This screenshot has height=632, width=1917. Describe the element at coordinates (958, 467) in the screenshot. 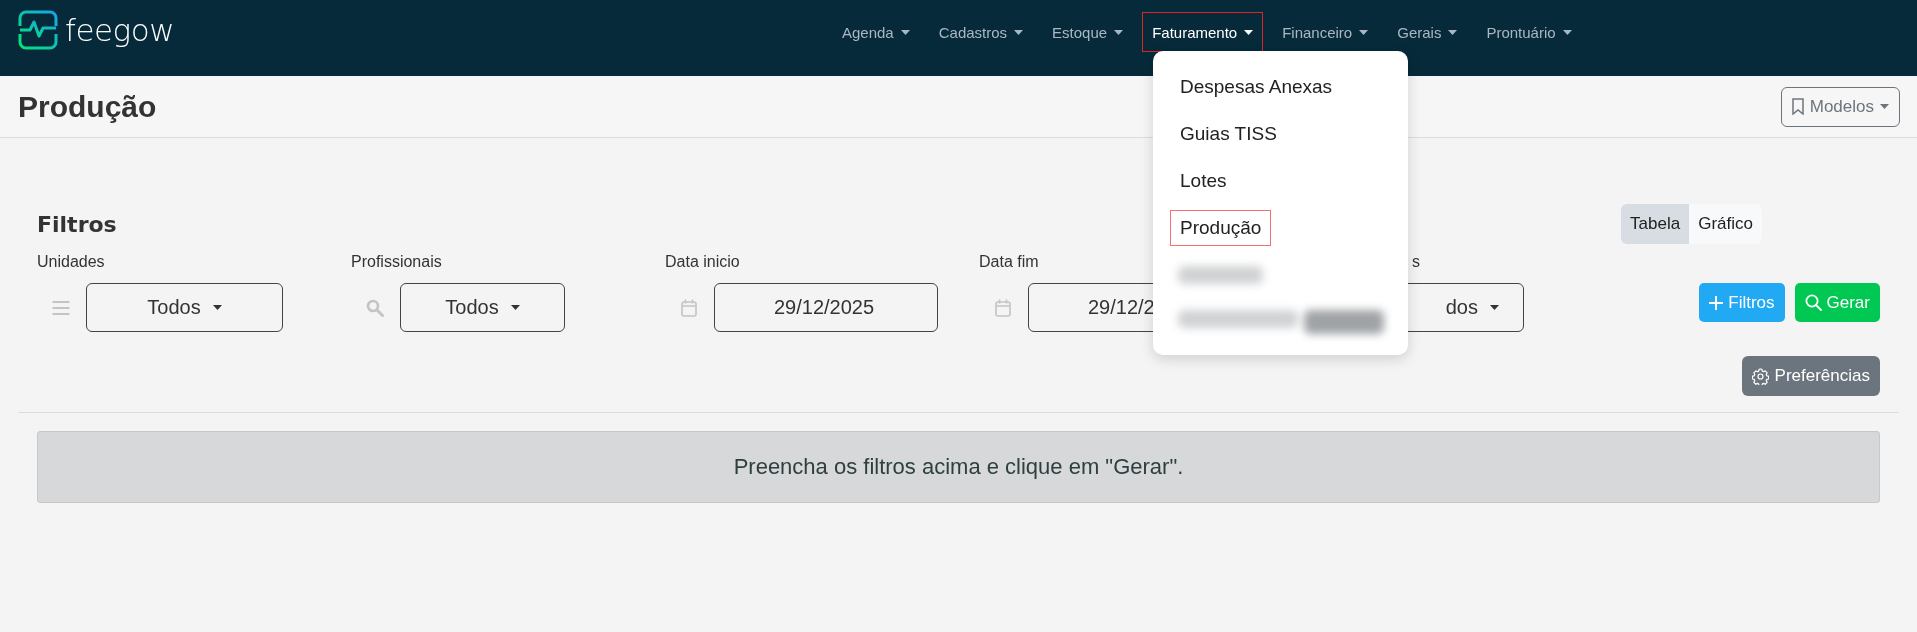

I see `info-alert: Preencha os filtros acima e clique em "Gerar".` at that location.